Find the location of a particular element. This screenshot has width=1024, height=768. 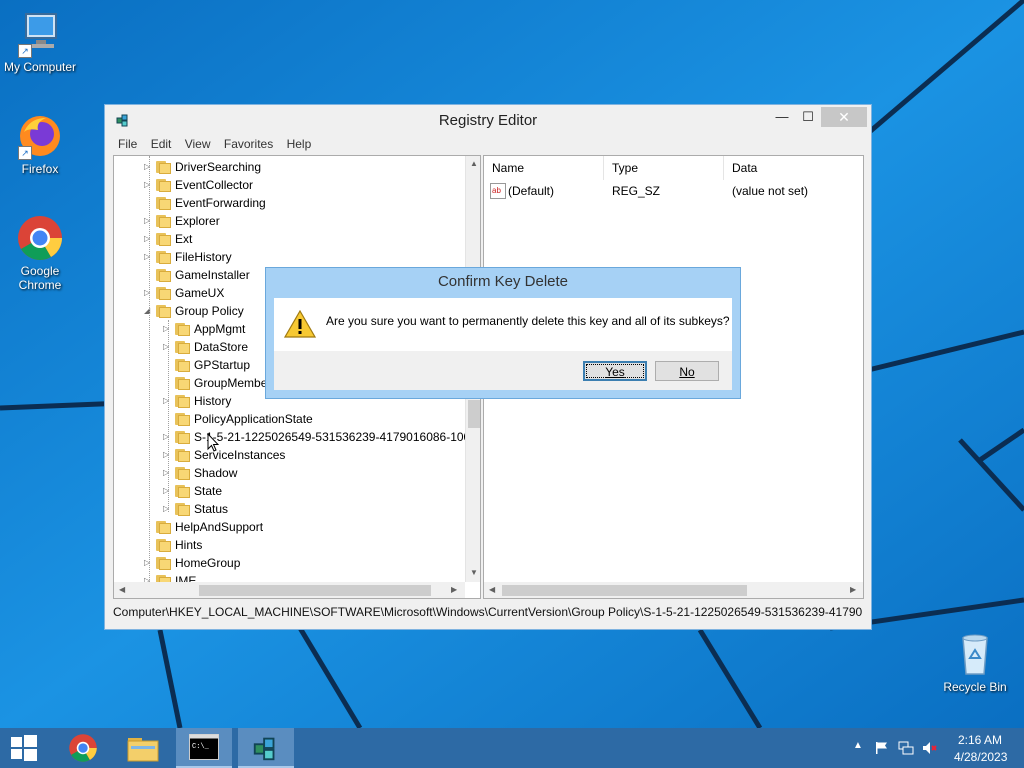

desktop-icon-firefox: ↗ Firefox is located at coordinates (40, 144).